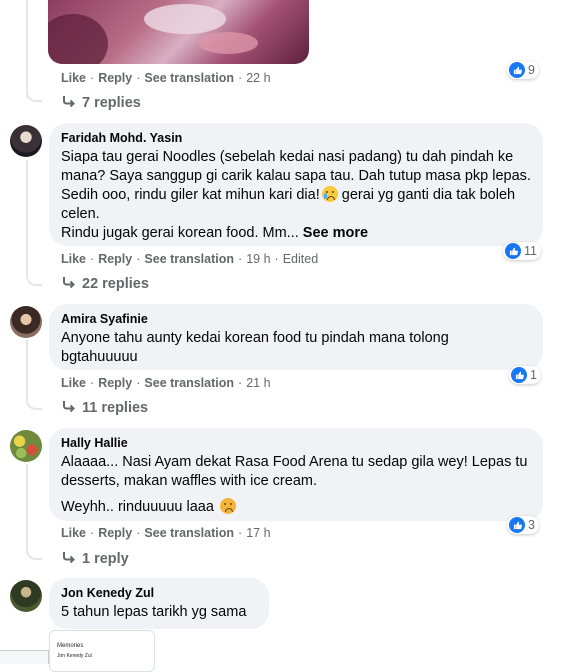  I want to click on timestamp: 22 h, so click(258, 78).